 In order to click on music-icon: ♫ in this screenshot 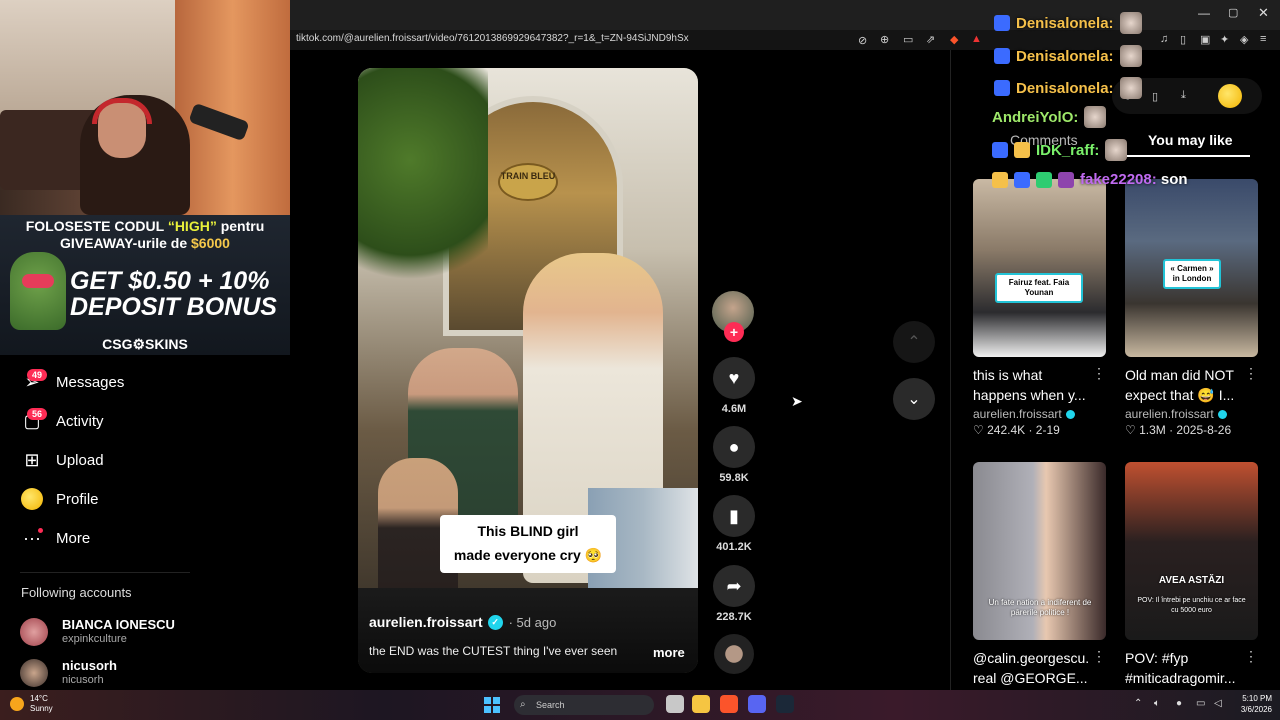, I will do `click(1164, 39)`.